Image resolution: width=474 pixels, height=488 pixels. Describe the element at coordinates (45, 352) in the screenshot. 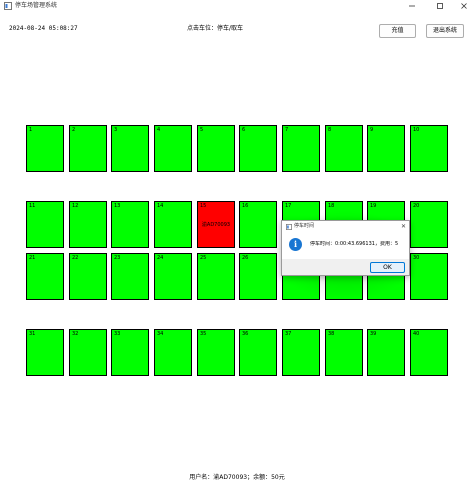

I see `parking-slot-31: 31` at that location.